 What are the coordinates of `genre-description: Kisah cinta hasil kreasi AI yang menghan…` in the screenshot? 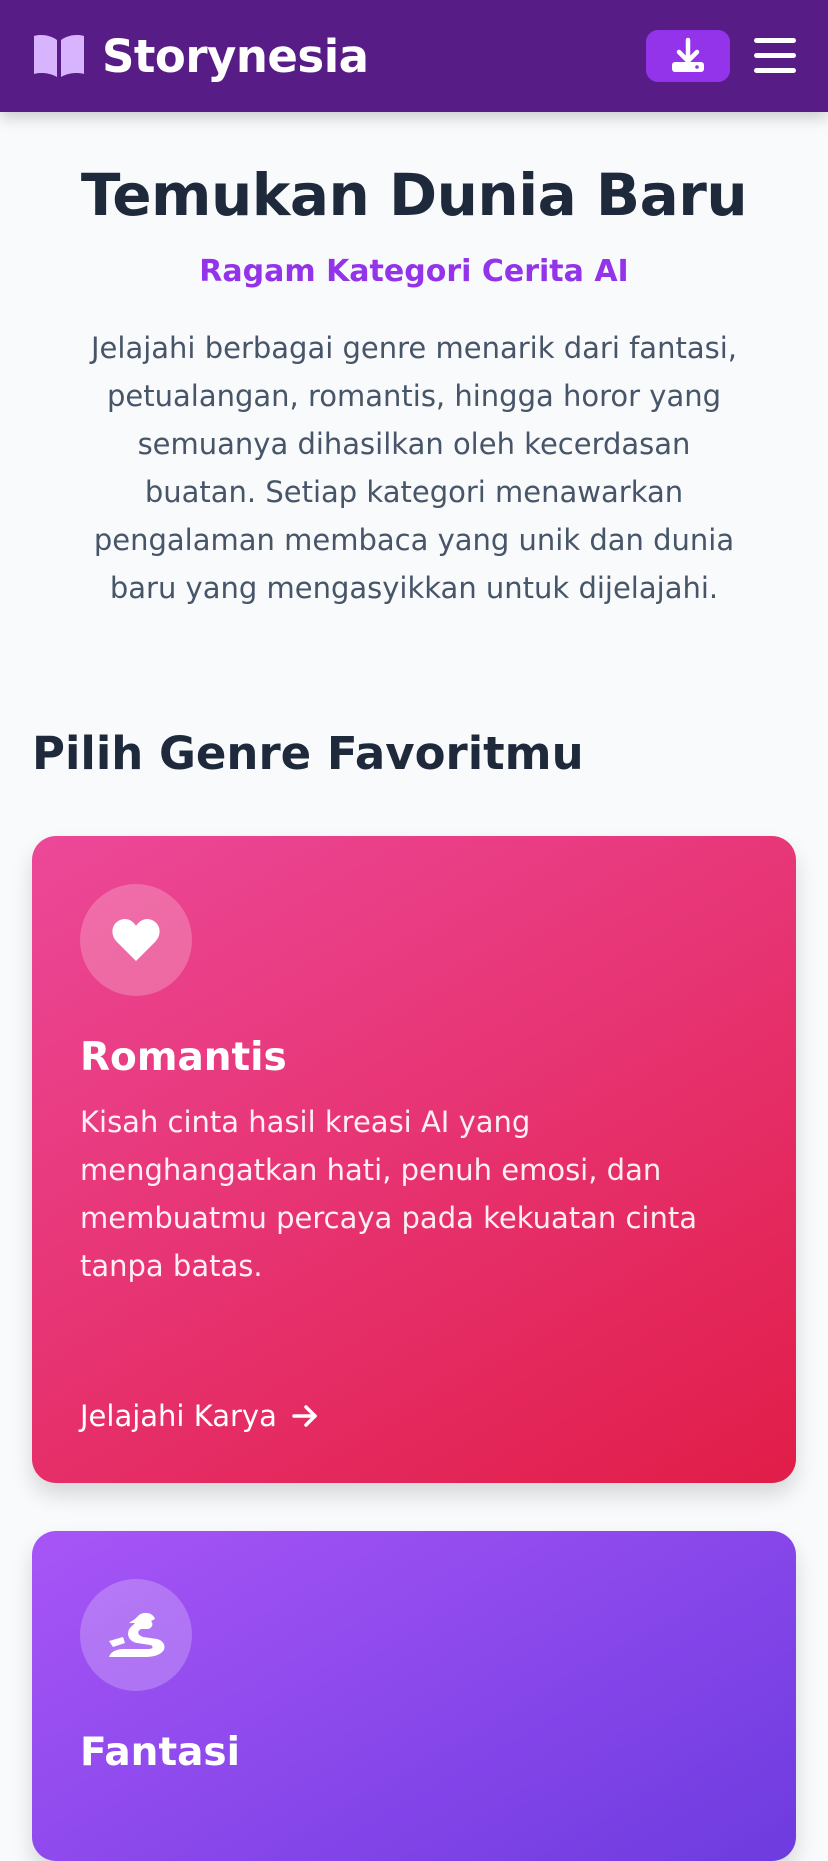 It's located at (389, 1194).